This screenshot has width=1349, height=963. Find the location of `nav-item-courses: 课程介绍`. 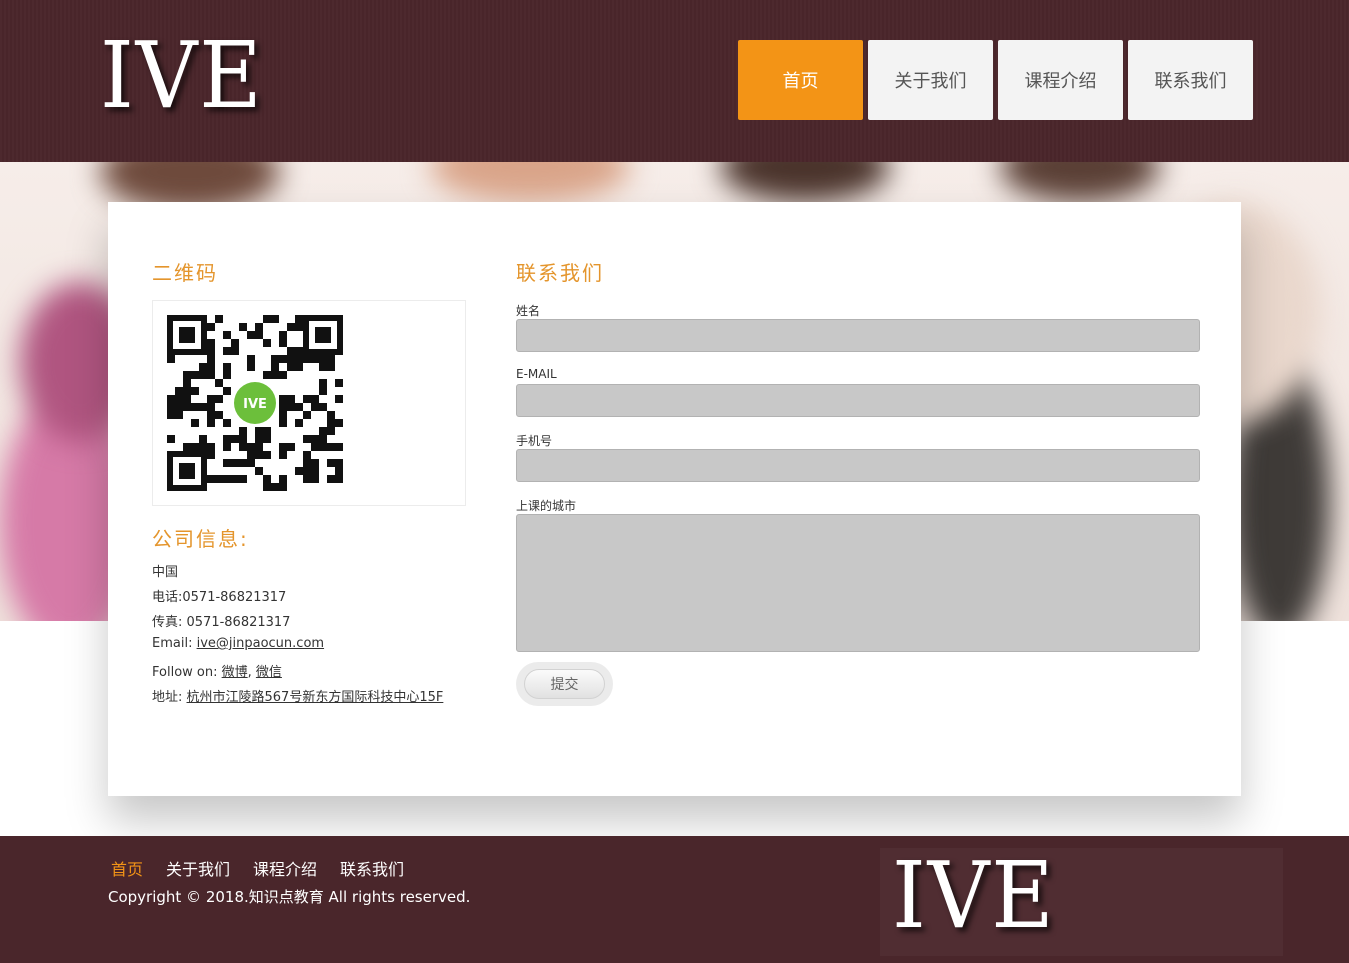

nav-item-courses: 课程介绍 is located at coordinates (1060, 80).